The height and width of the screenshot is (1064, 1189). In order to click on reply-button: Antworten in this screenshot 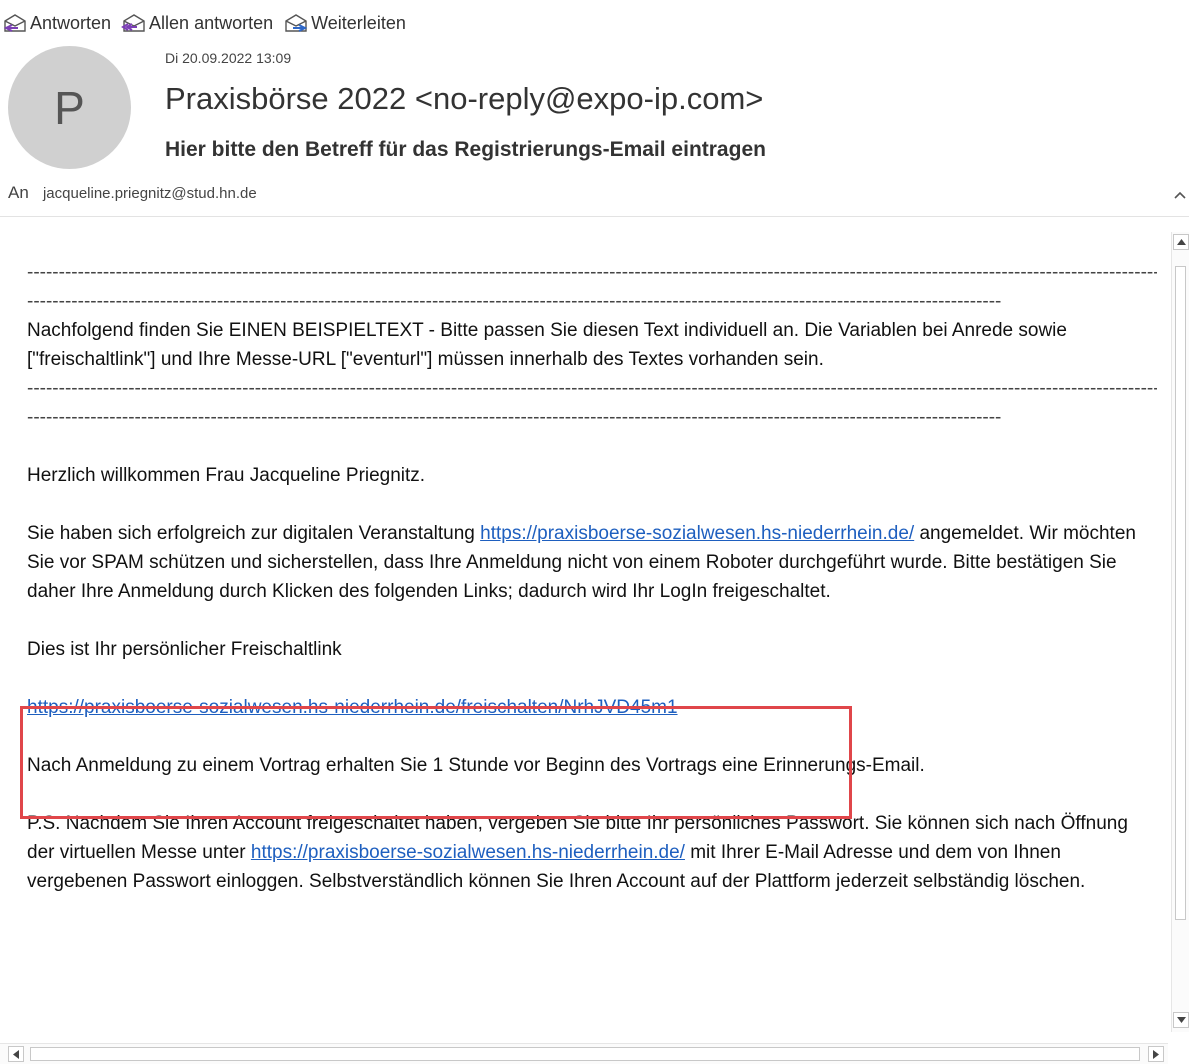, I will do `click(56, 23)`.